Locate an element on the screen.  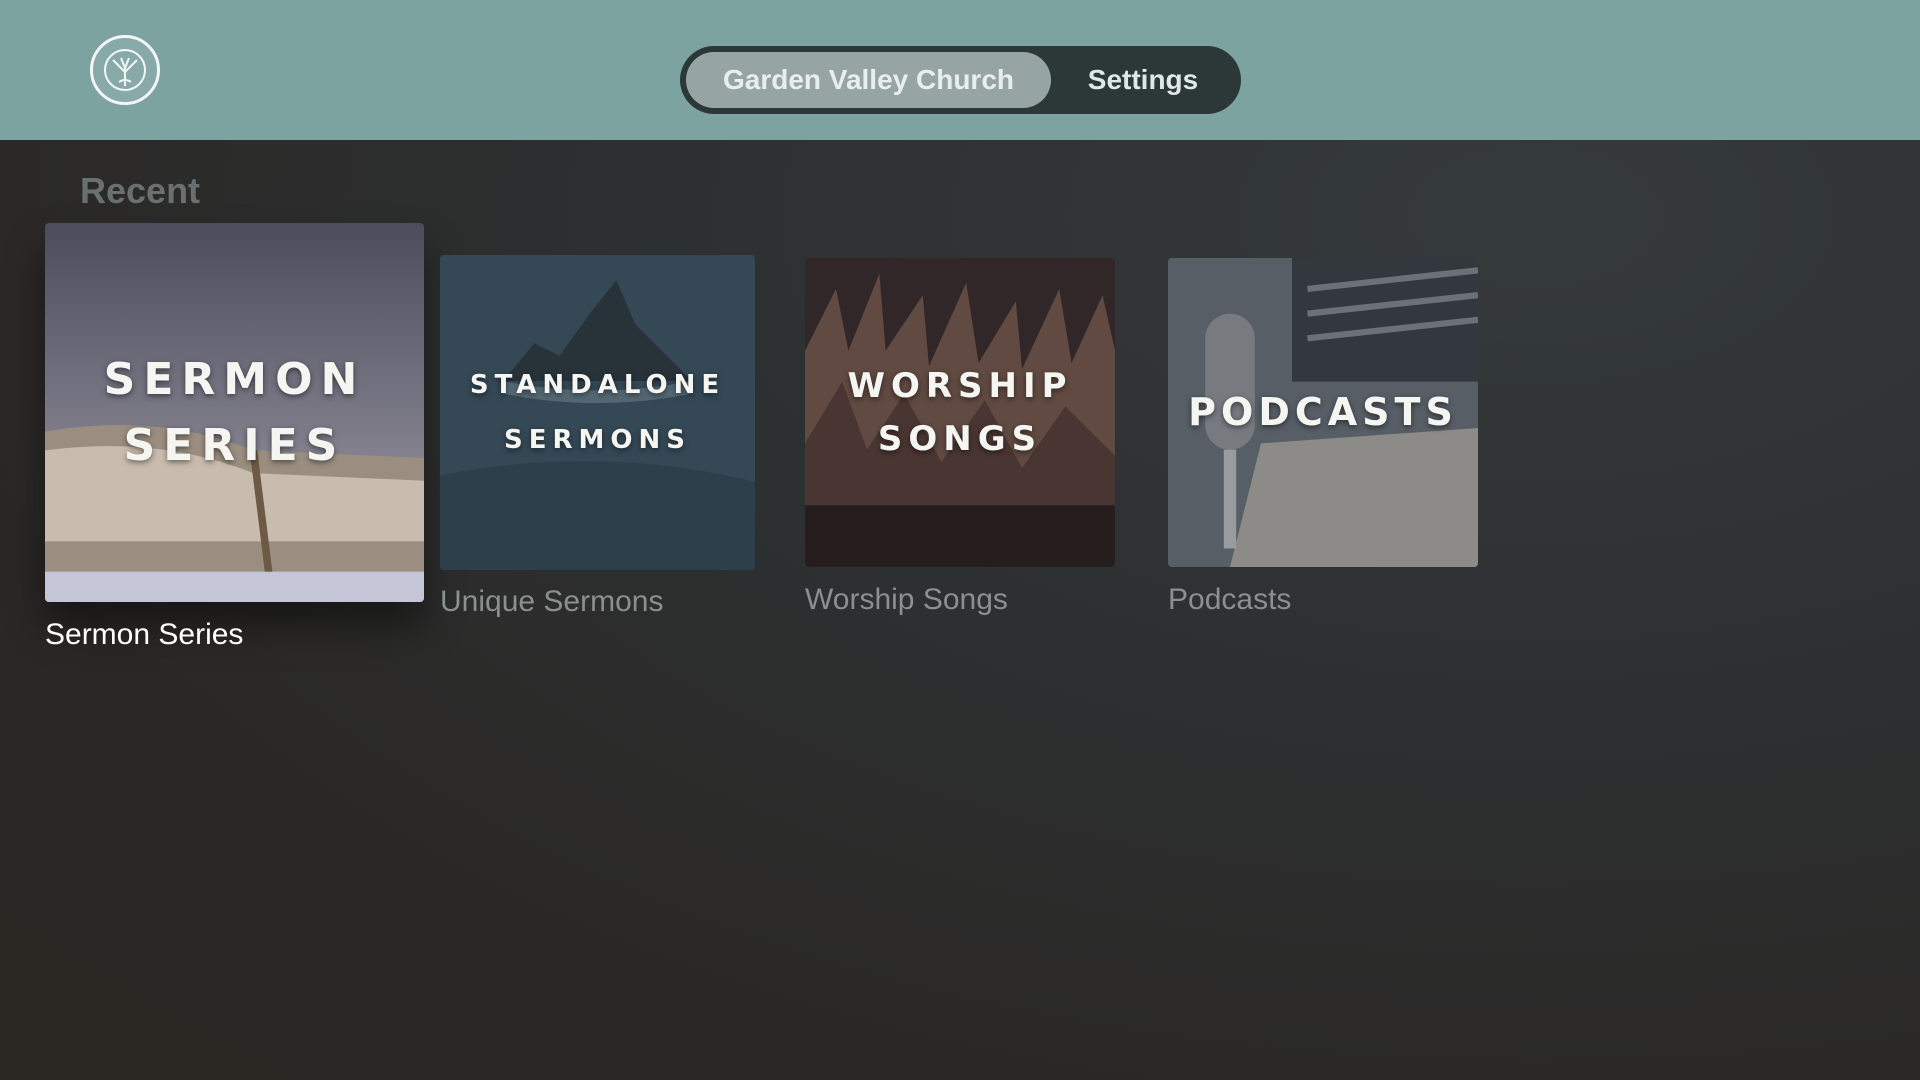
card-sermon-series: SERMON SERIES Sermon Series is located at coordinates (234, 437).